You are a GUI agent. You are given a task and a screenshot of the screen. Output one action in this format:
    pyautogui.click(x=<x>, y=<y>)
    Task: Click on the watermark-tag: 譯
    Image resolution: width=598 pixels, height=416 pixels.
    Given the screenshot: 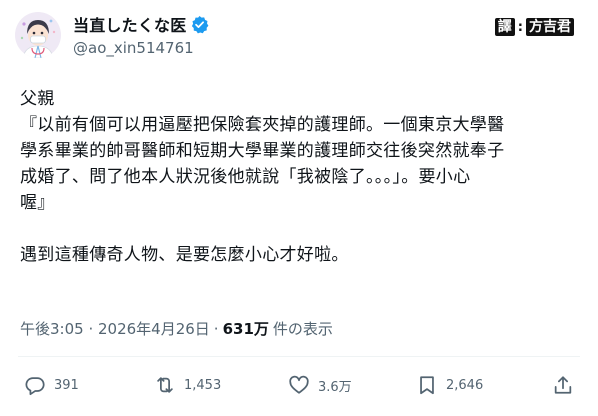 What is the action you would take?
    pyautogui.click(x=504, y=27)
    